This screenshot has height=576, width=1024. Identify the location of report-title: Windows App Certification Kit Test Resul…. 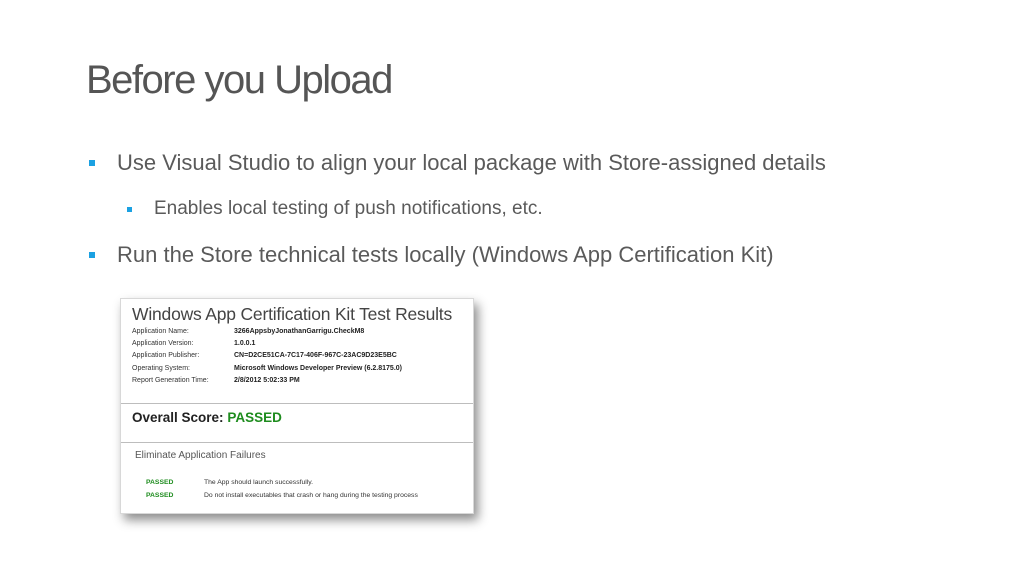
(292, 314).